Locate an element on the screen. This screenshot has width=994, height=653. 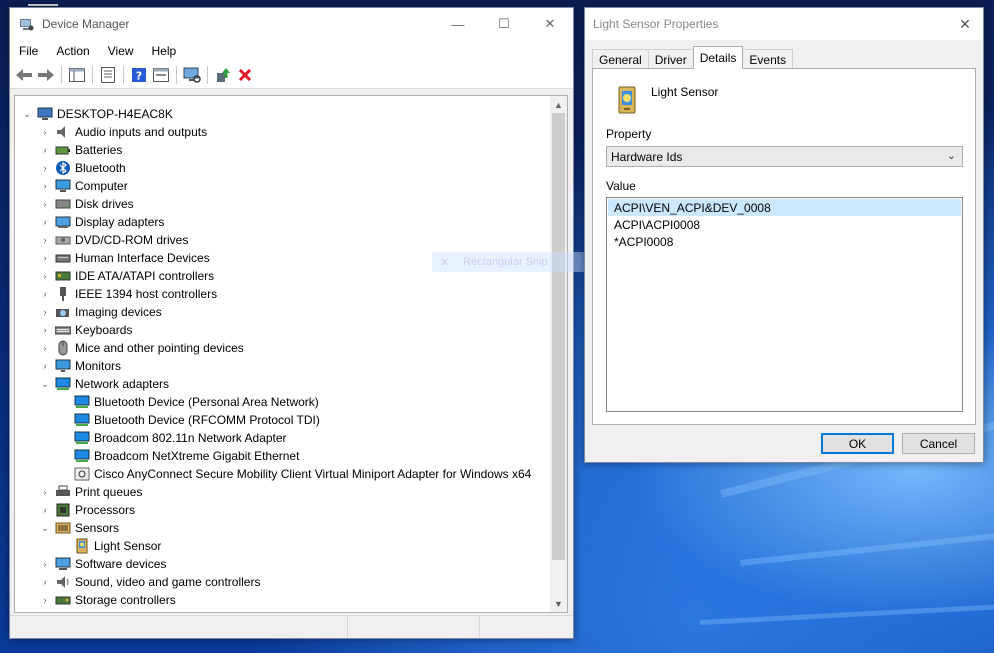
tree-device-light-sensor: Light Sensor is located at coordinates (109, 546).